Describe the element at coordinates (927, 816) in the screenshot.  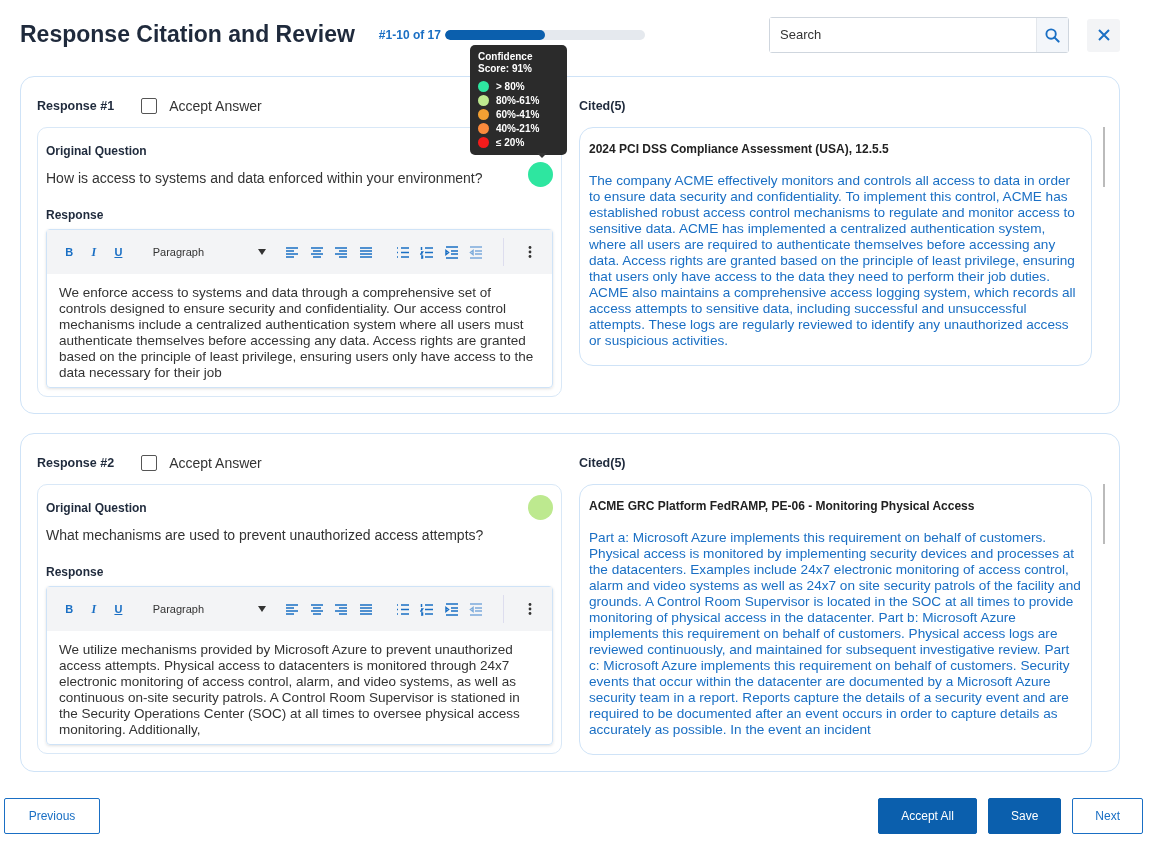
I see `nav-button: Accept All` at that location.